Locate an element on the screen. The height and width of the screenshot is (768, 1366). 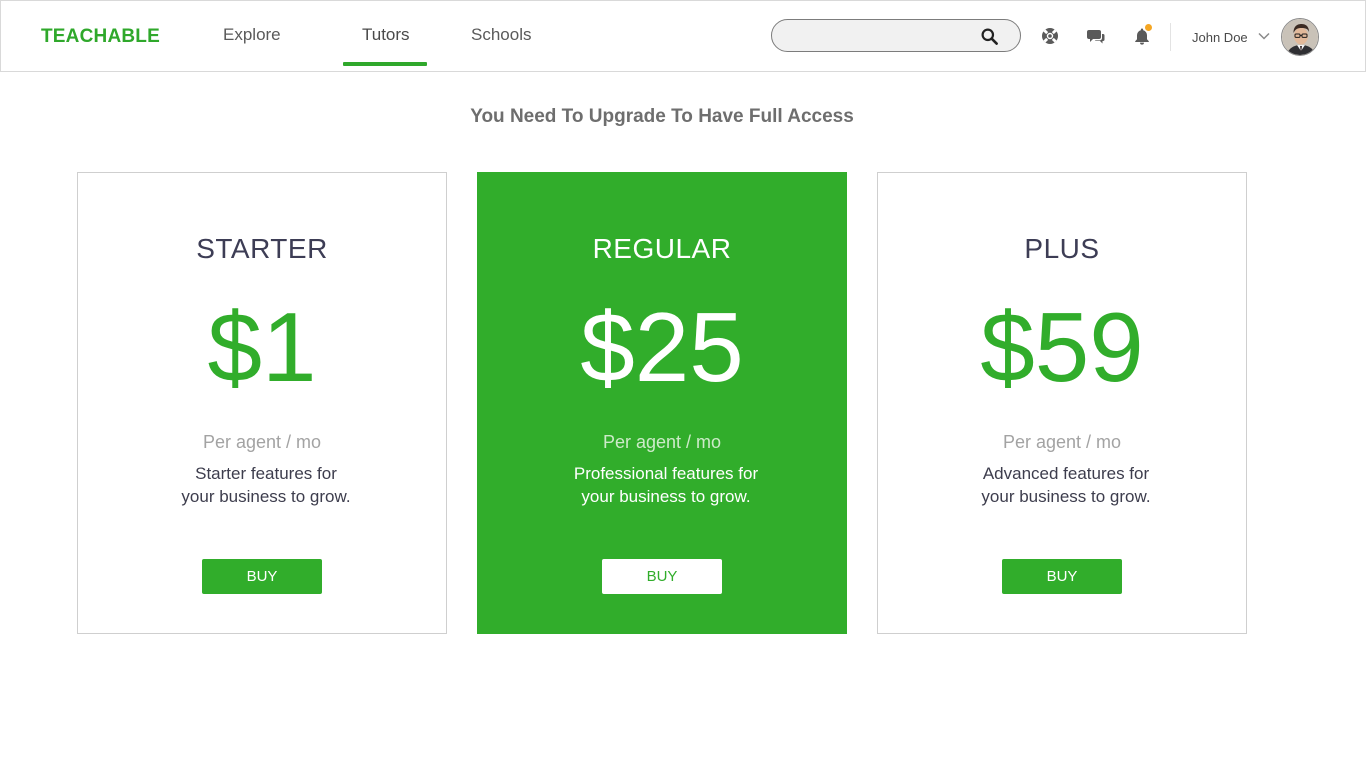
buy-regular-button: BUY is located at coordinates (662, 576).